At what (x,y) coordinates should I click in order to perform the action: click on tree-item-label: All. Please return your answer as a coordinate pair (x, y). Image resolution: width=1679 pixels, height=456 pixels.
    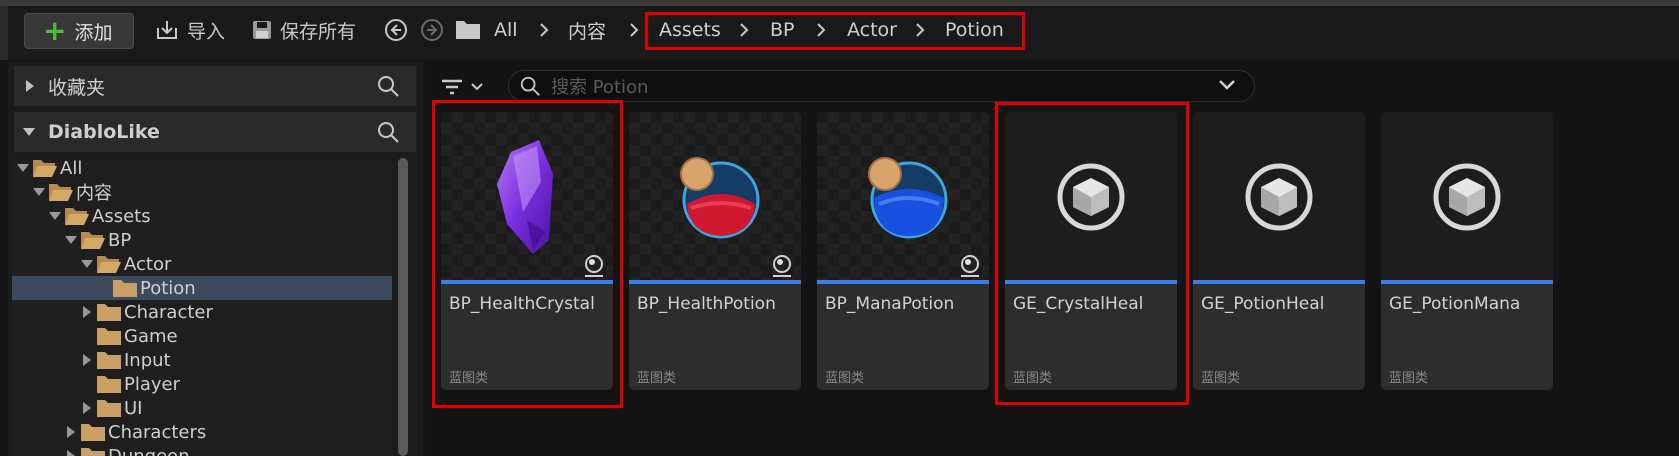
    Looking at the image, I should click on (71, 168).